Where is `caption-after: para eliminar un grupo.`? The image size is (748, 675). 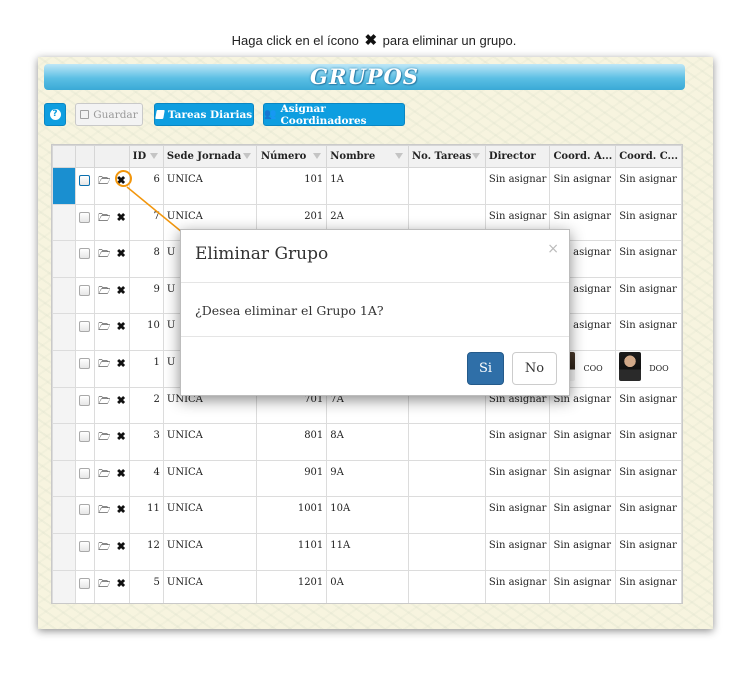 caption-after: para eliminar un grupo. is located at coordinates (449, 40).